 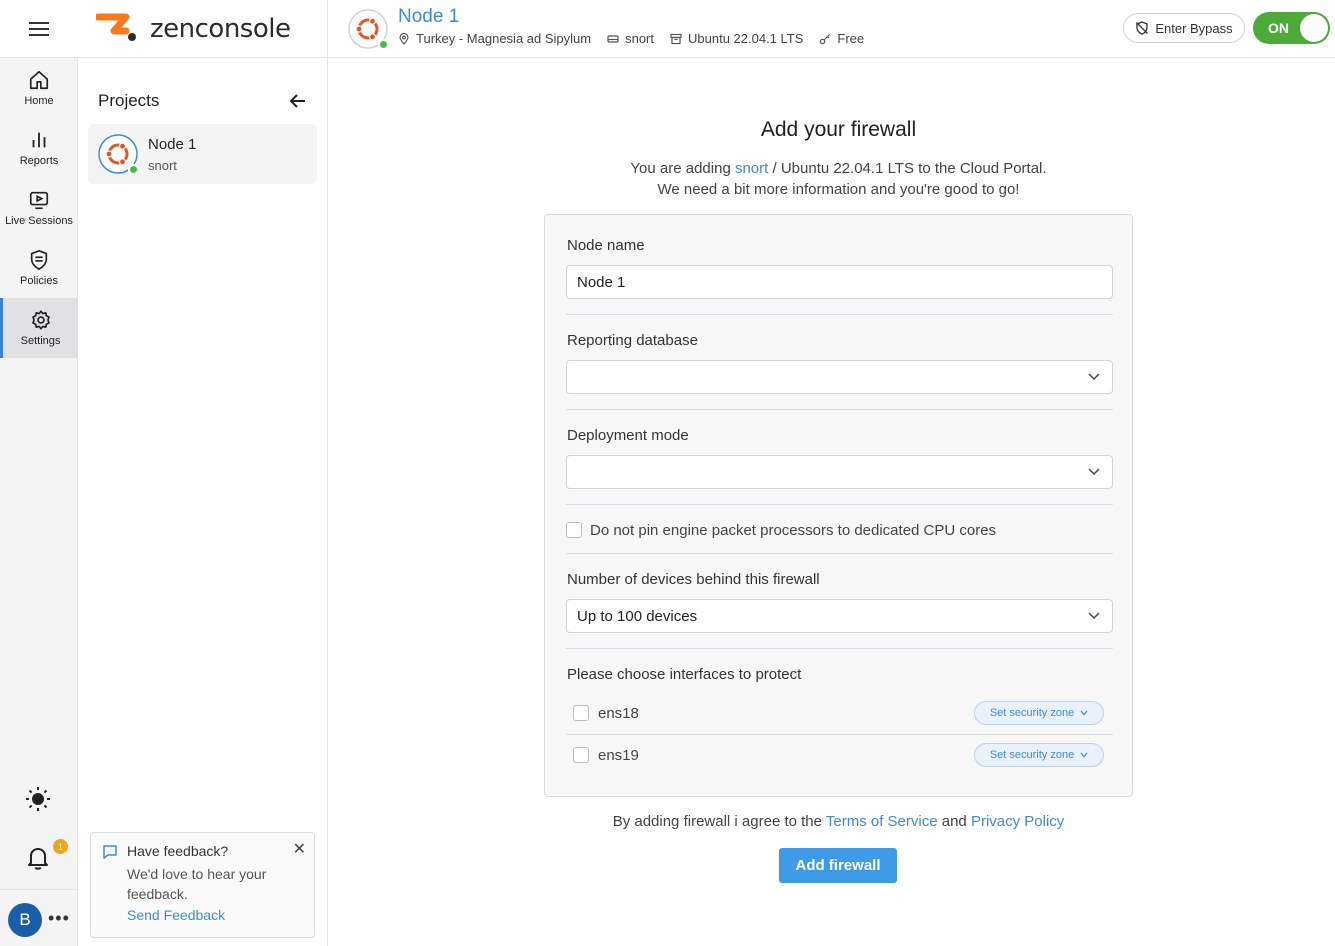 What do you see at coordinates (220, 28) in the screenshot?
I see `brand-name: zenconsole` at bounding box center [220, 28].